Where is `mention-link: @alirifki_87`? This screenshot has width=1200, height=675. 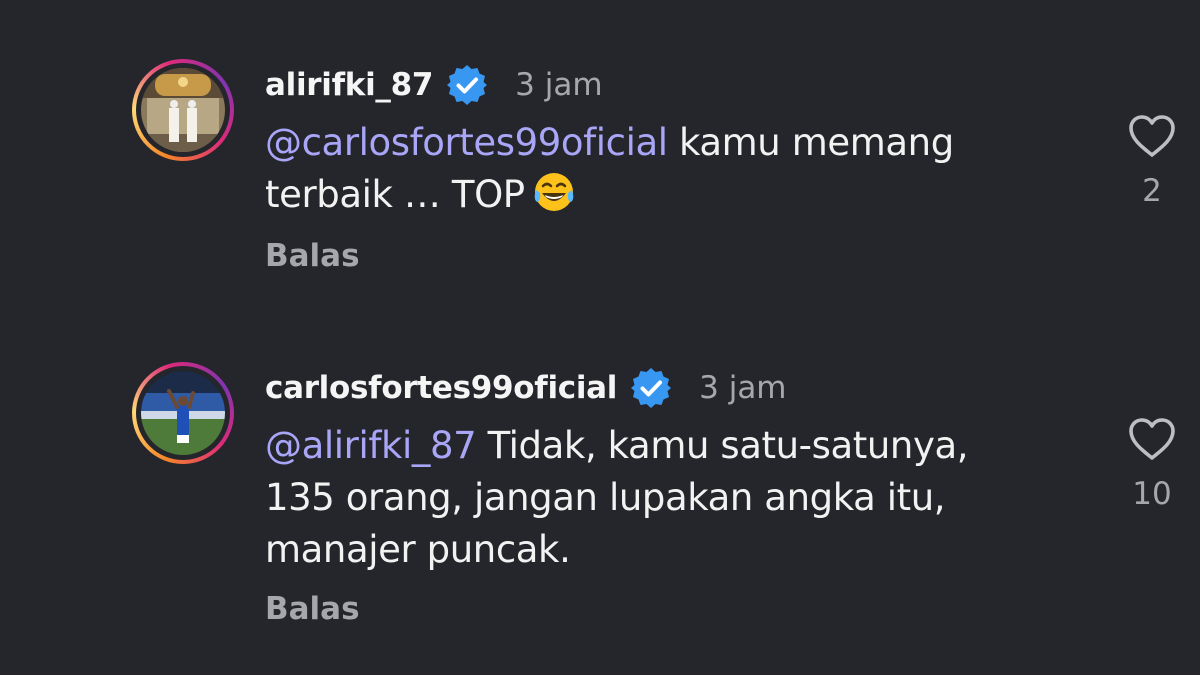 mention-link: @alirifki_87 is located at coordinates (371, 445).